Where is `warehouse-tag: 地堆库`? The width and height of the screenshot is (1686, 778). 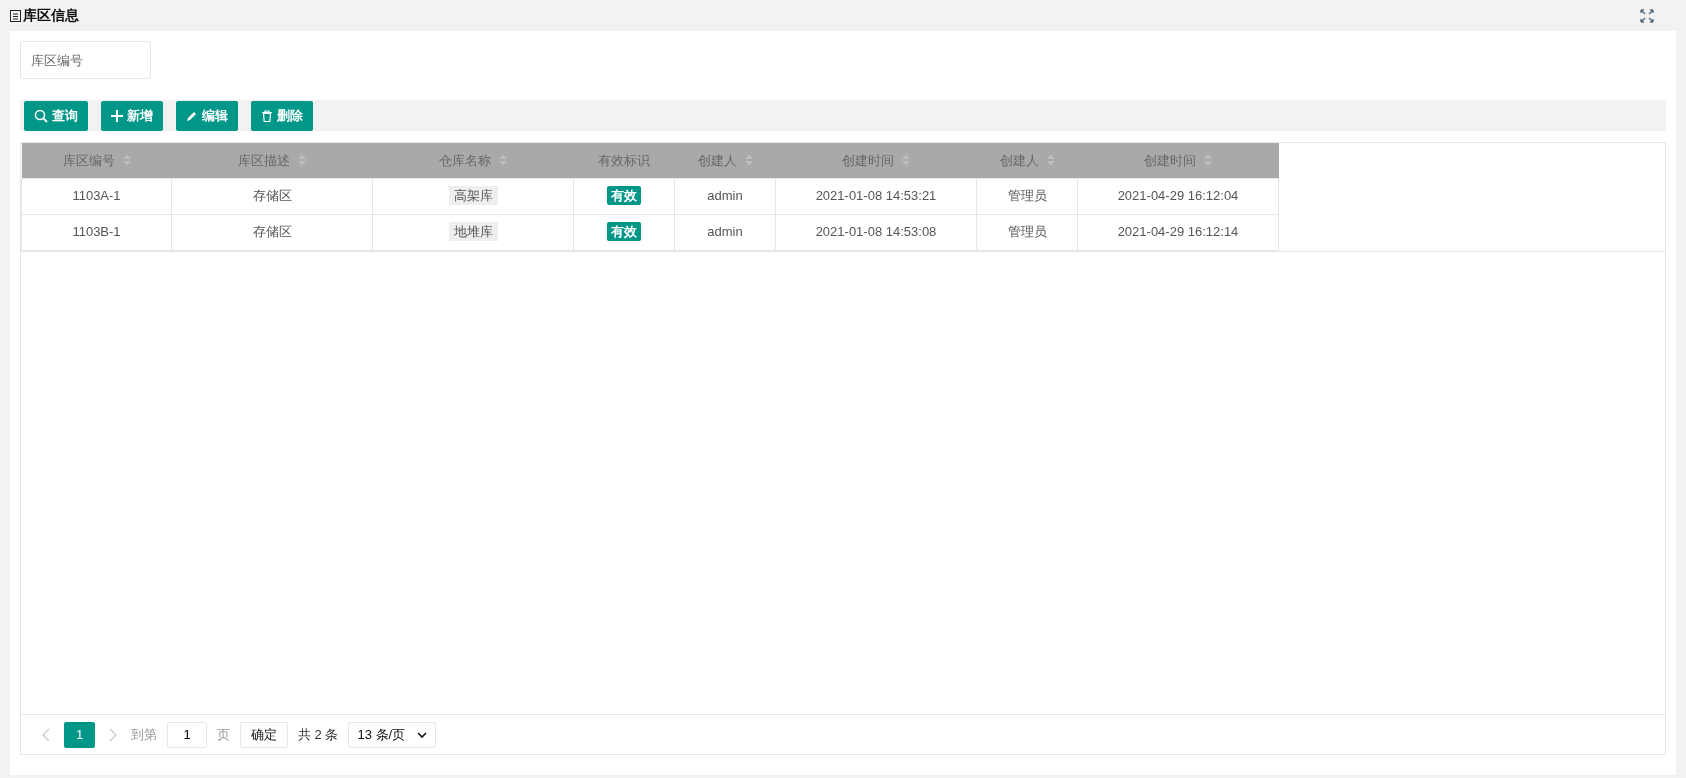 warehouse-tag: 地堆库 is located at coordinates (473, 232).